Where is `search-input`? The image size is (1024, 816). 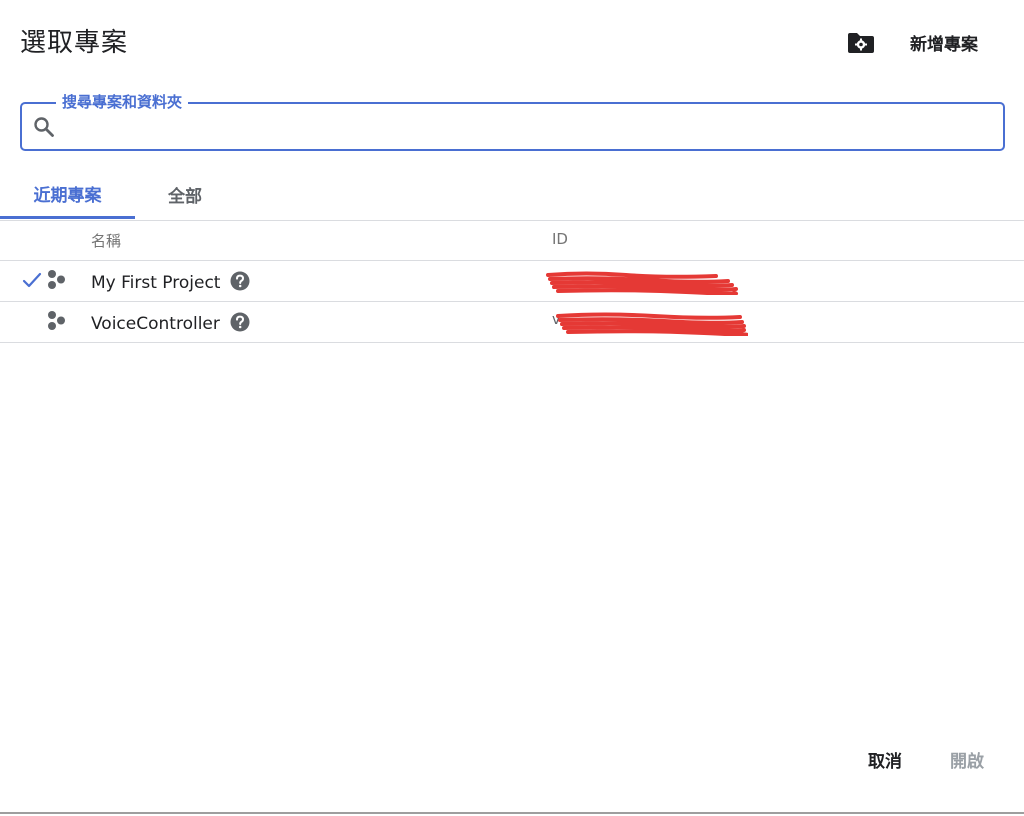 search-input is located at coordinates (528, 128).